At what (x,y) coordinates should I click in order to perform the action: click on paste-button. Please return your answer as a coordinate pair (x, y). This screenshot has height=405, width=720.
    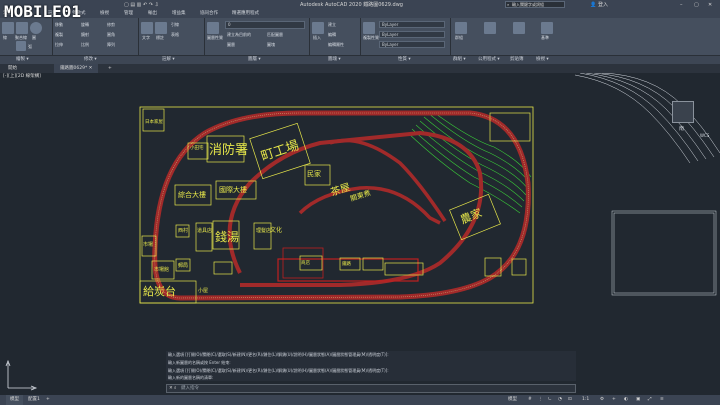
    Looking at the image, I should click on (519, 28).